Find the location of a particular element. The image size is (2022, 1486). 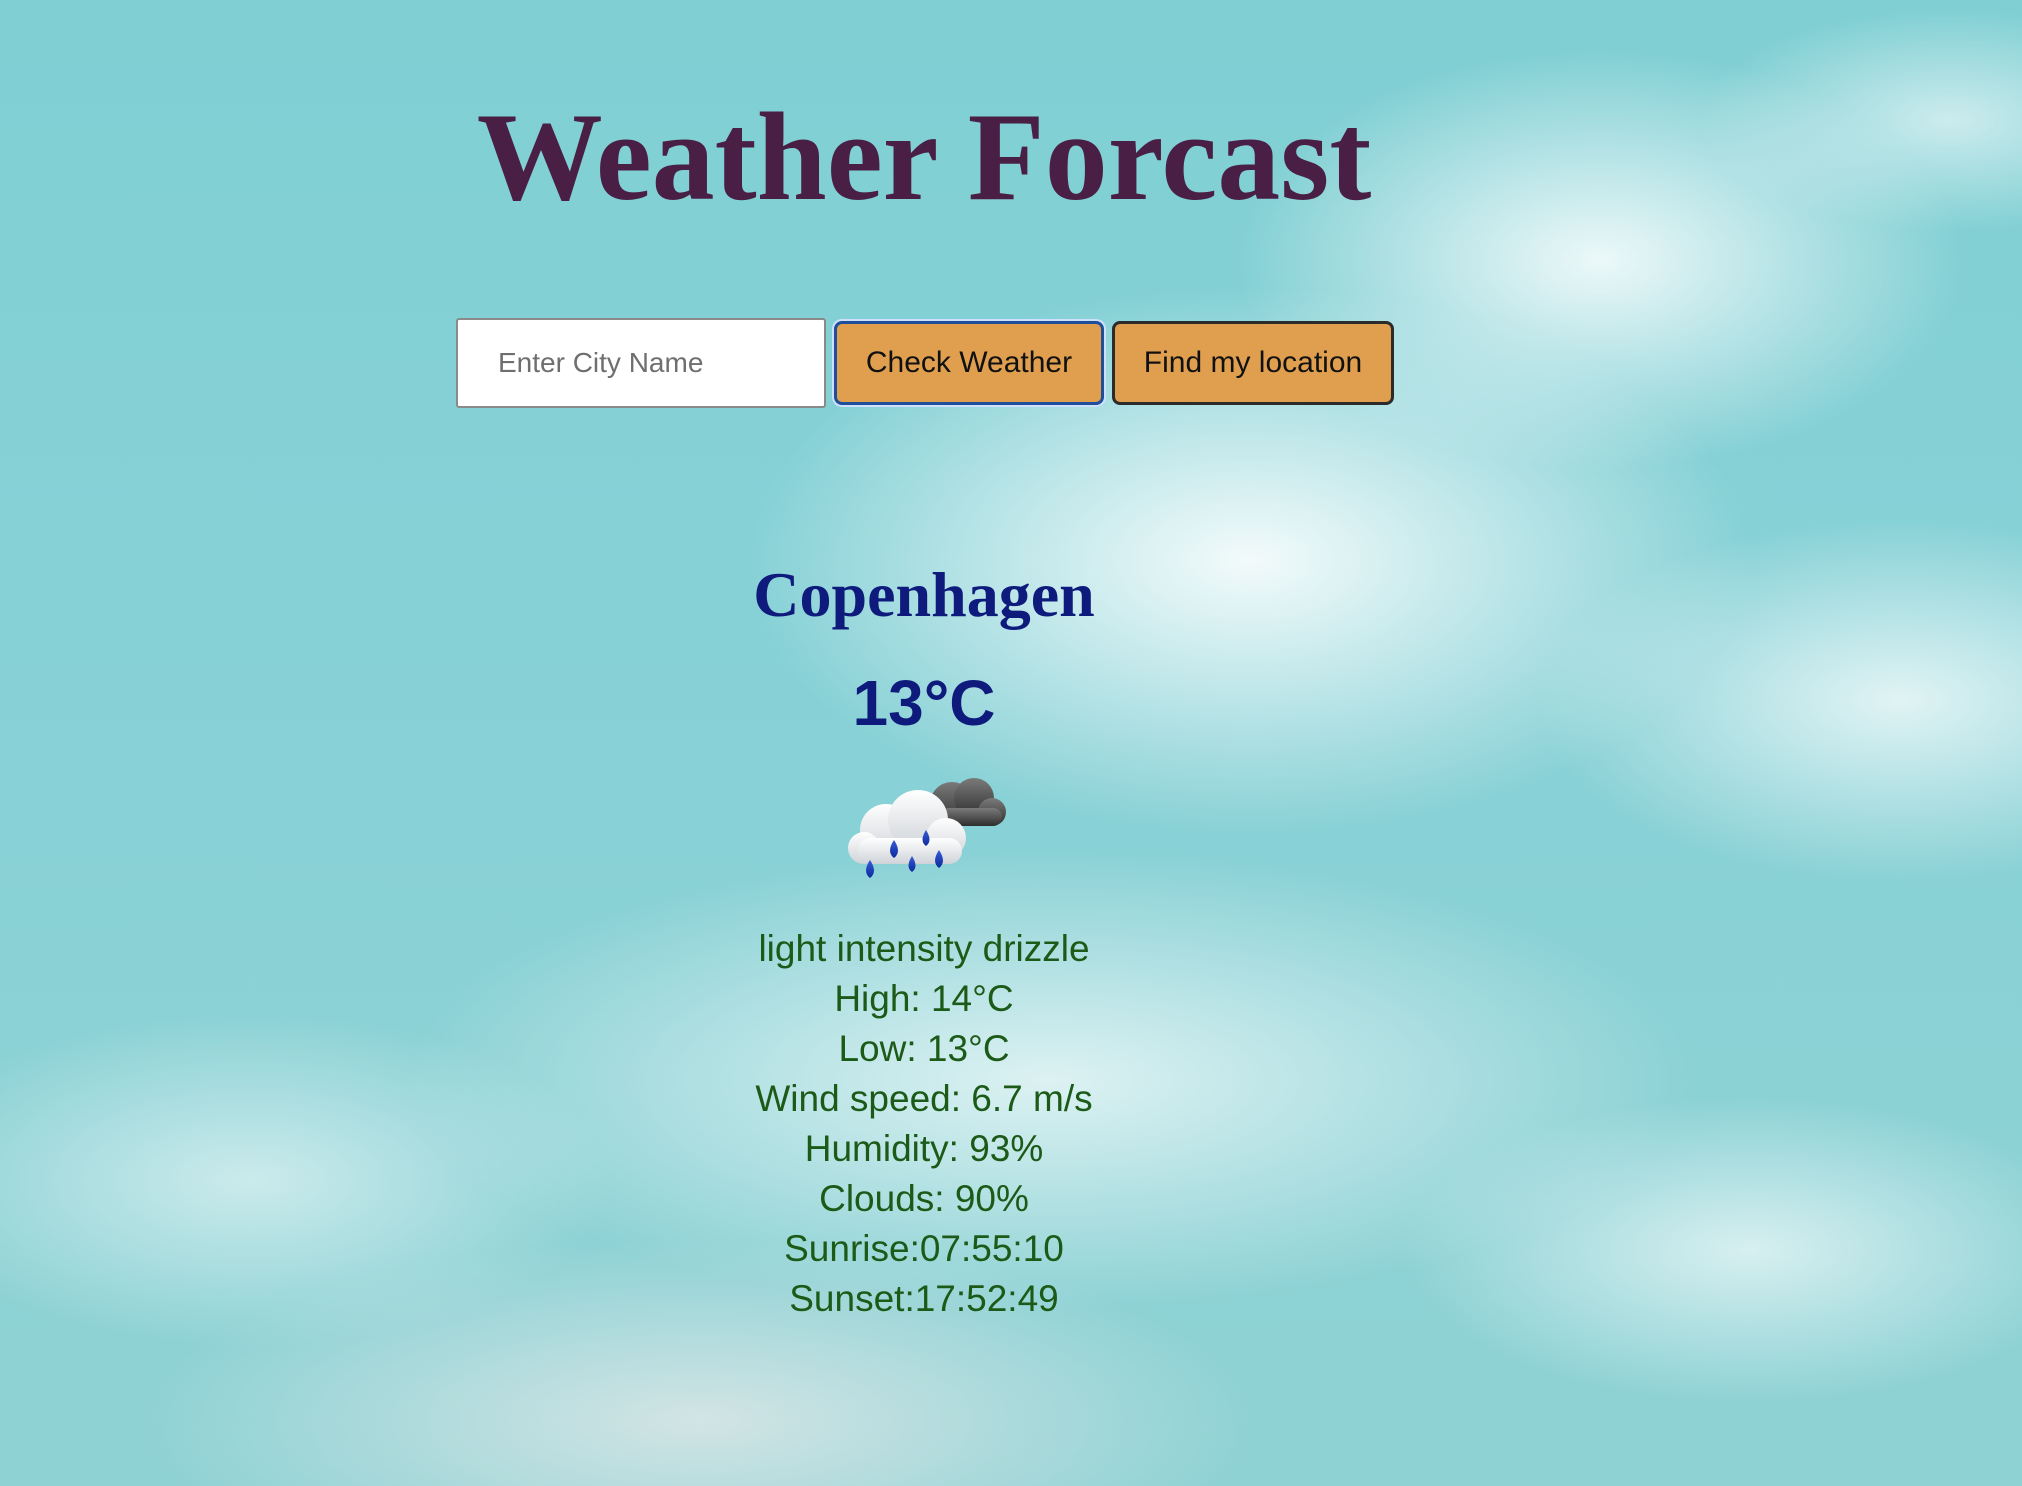

sunrise-time: Sunrise:07:55:10 is located at coordinates (924, 1248).